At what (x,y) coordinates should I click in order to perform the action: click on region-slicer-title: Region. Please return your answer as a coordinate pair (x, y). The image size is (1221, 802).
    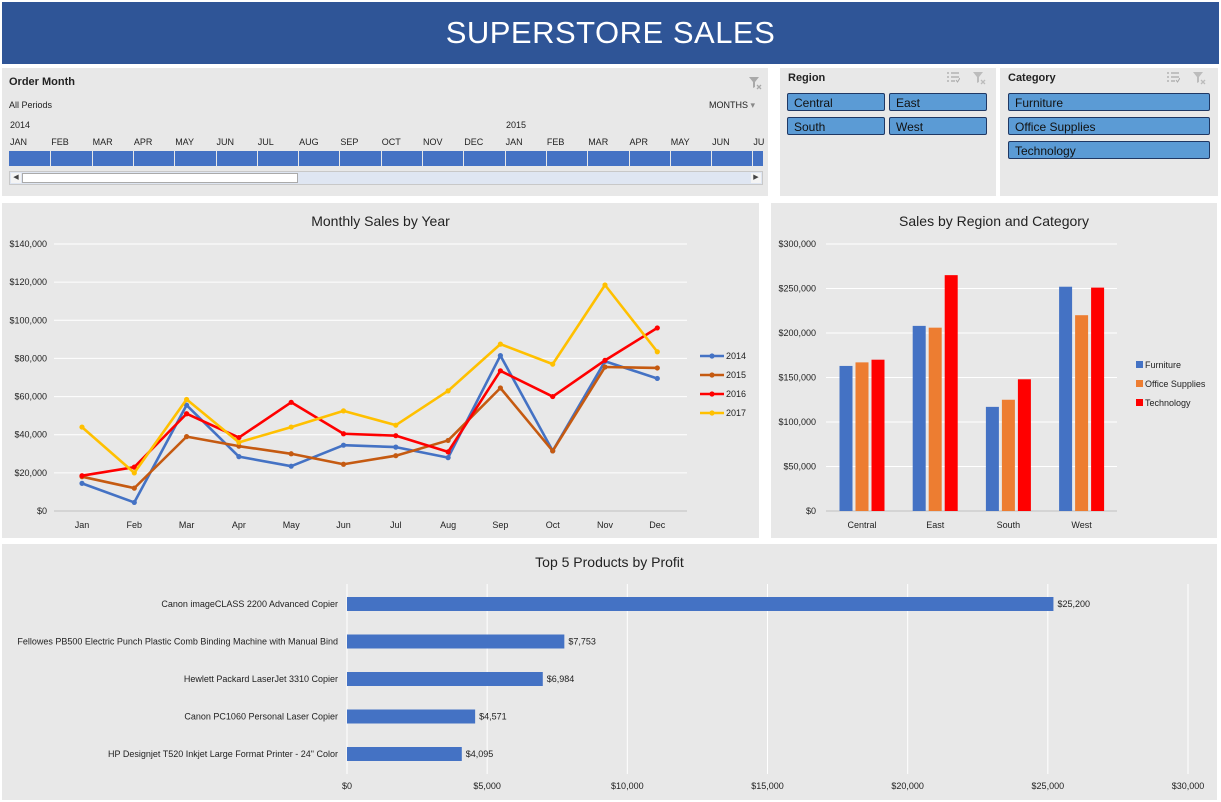
    Looking at the image, I should click on (807, 78).